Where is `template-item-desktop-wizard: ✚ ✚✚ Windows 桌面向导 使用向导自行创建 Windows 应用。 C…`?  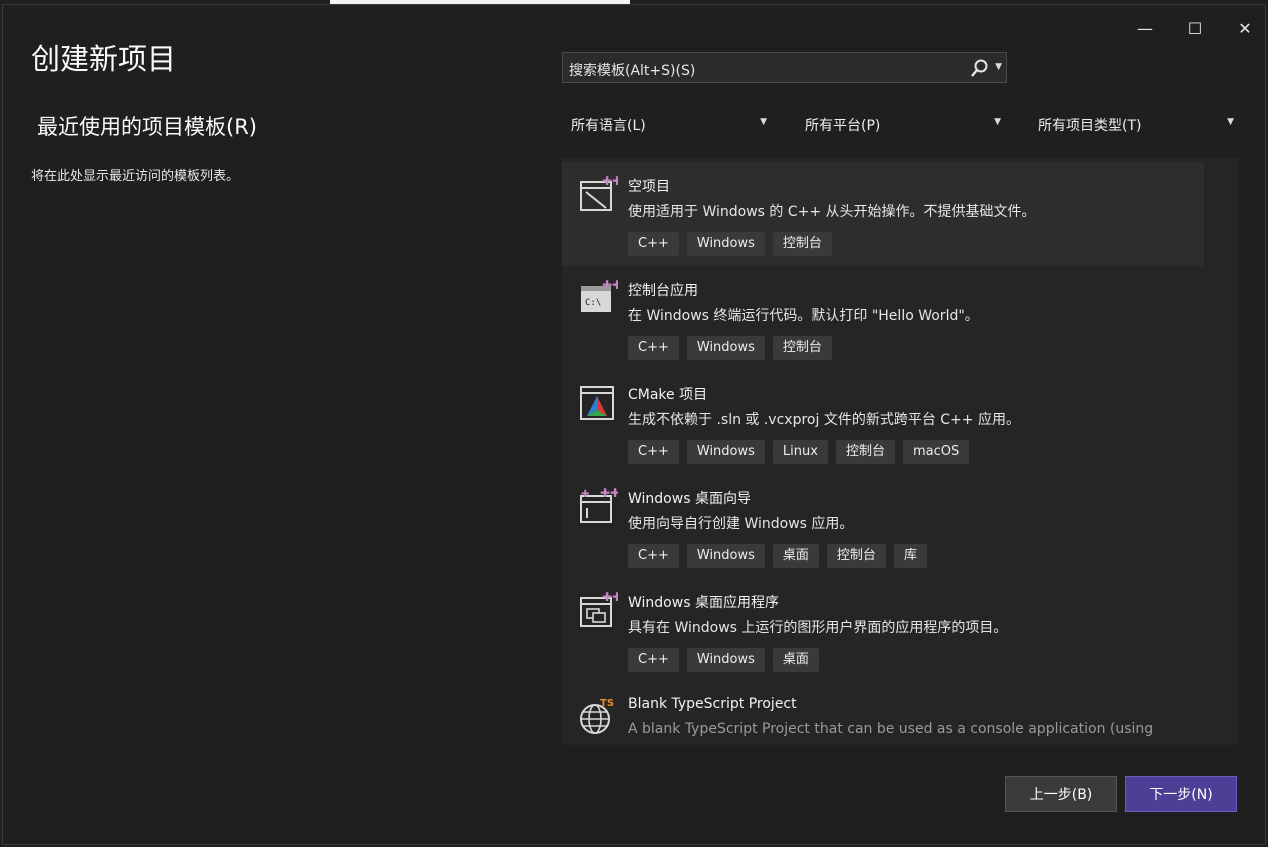
template-item-desktop-wizard: ✚ ✚✚ Windows 桌面向导 使用向导自行创建 Windows 应用。 C… is located at coordinates (883, 526).